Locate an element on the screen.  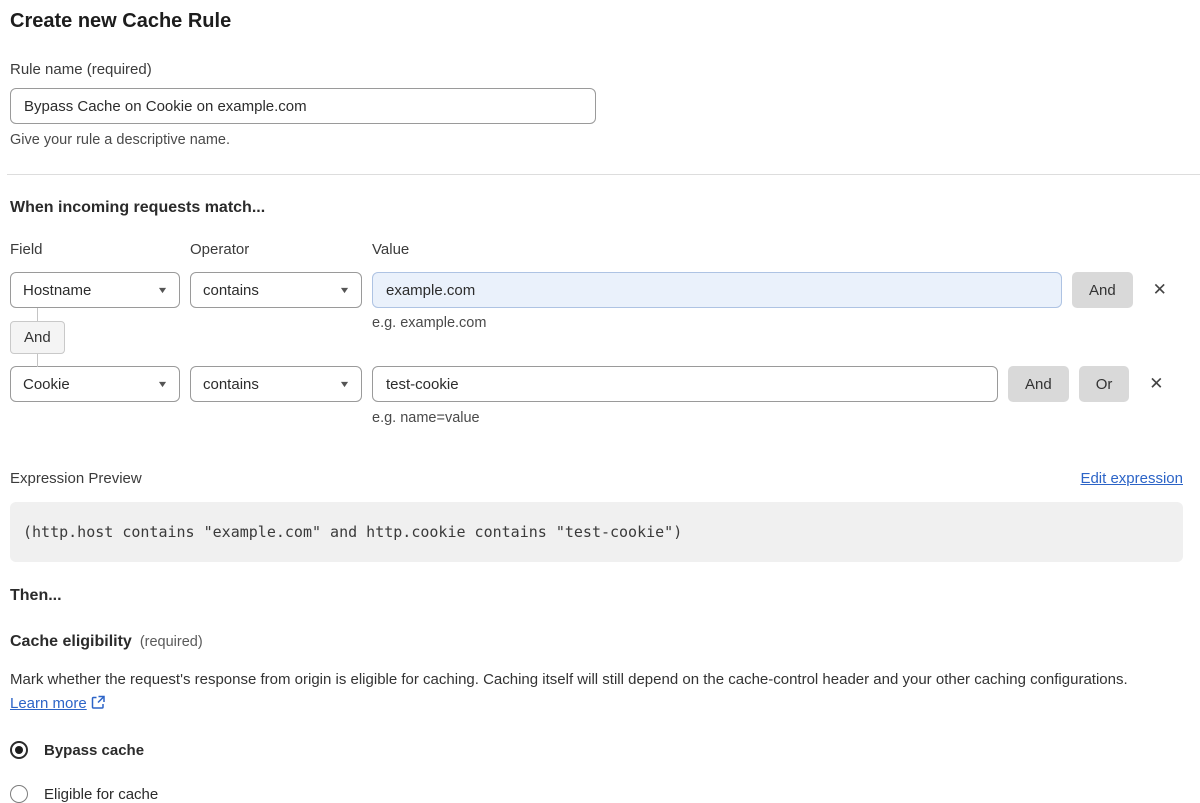
remove-condition-button-1: ✕ is located at coordinates (1160, 290).